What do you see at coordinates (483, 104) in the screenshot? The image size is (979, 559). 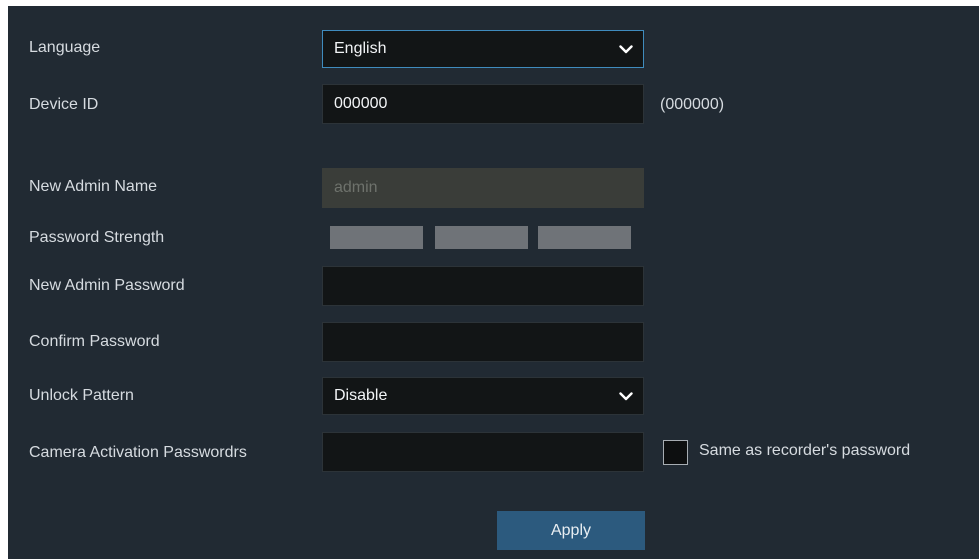 I see `device-id-input: 000000` at bounding box center [483, 104].